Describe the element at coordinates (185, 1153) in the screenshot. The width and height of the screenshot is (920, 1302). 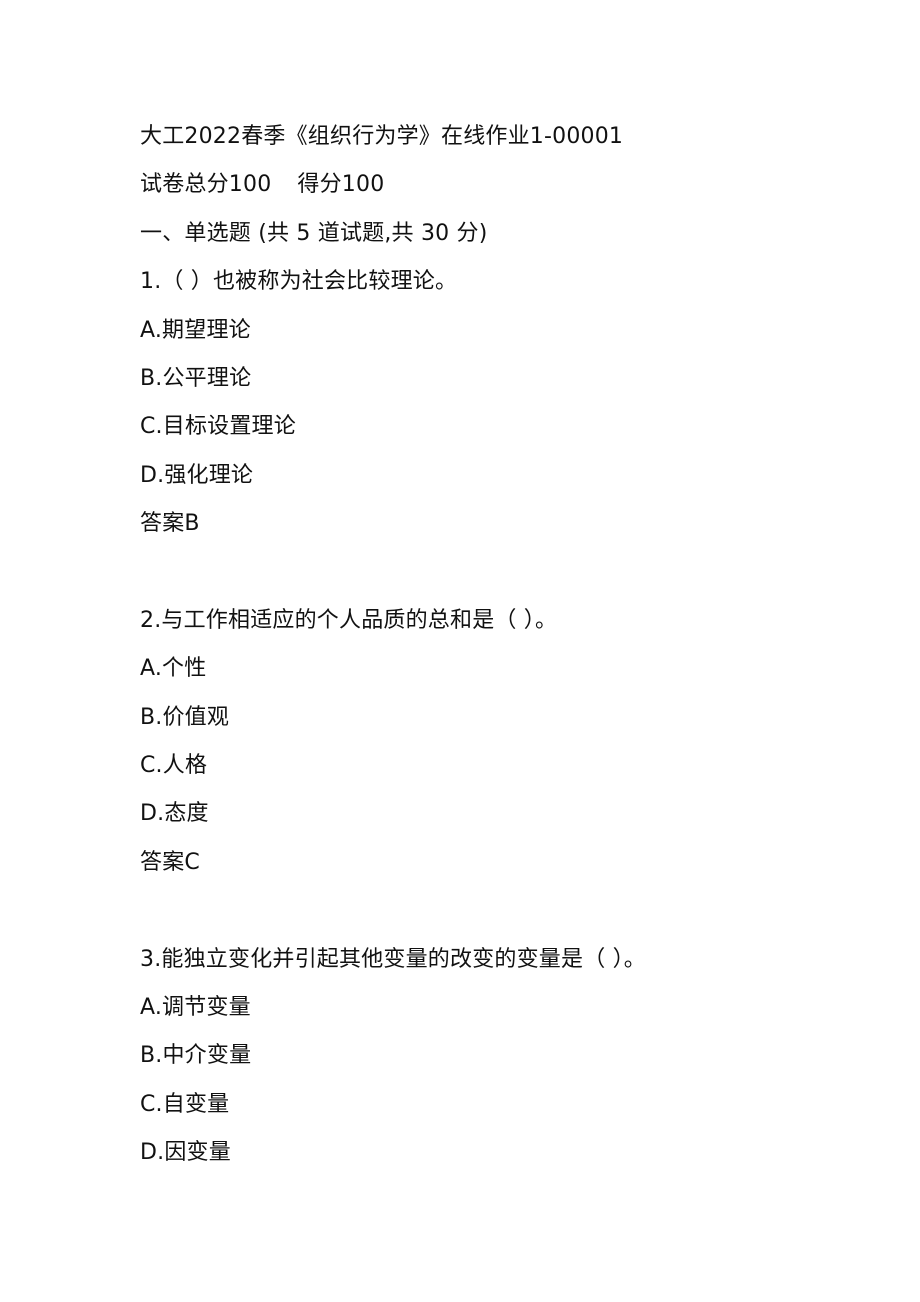
I see `option-d: D.因变量` at that location.